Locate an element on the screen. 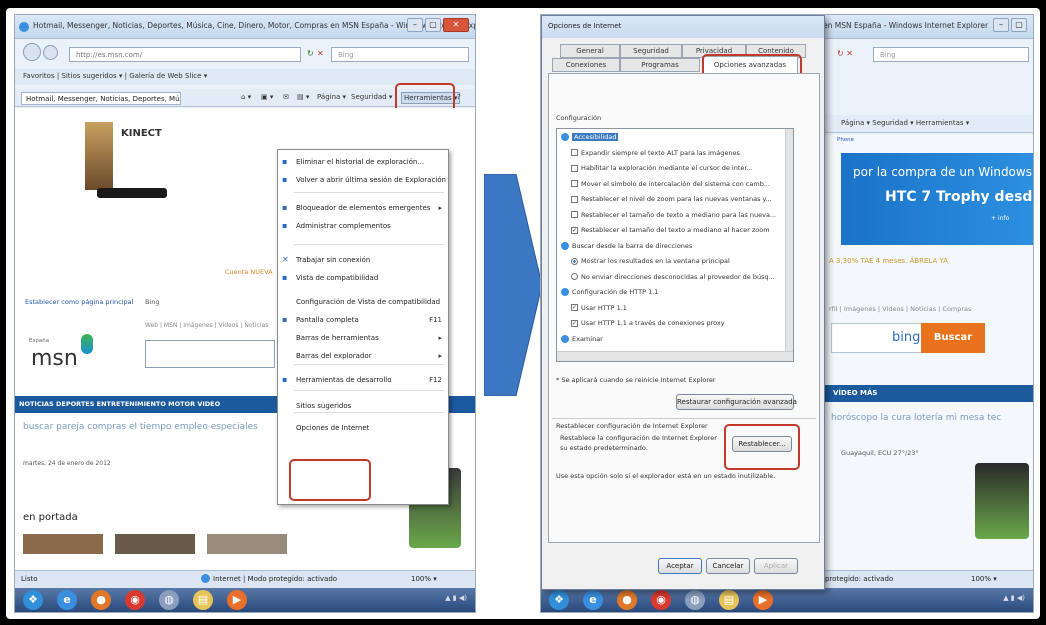  menu-item: Sitios sugeridos is located at coordinates (363, 406).